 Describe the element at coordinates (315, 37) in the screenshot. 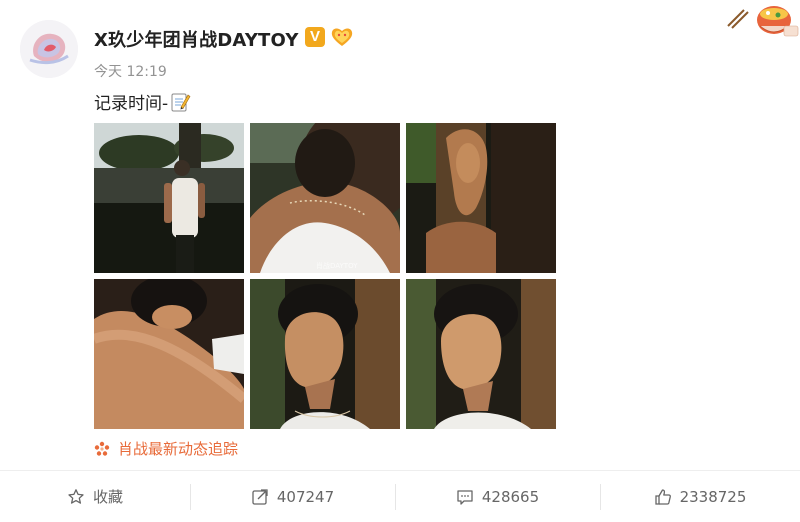

I see `verified-badge-icon: V` at that location.